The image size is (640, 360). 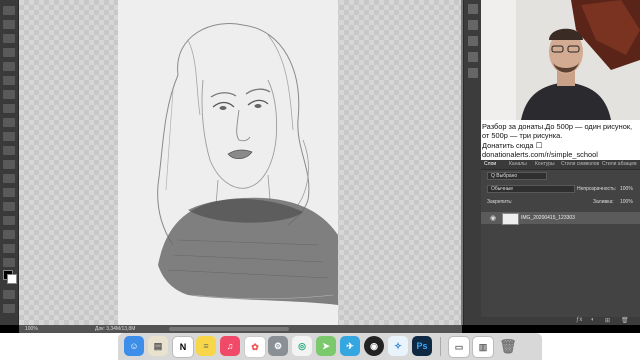 I want to click on blend-mode-select: Обычные, so click(x=531, y=189).